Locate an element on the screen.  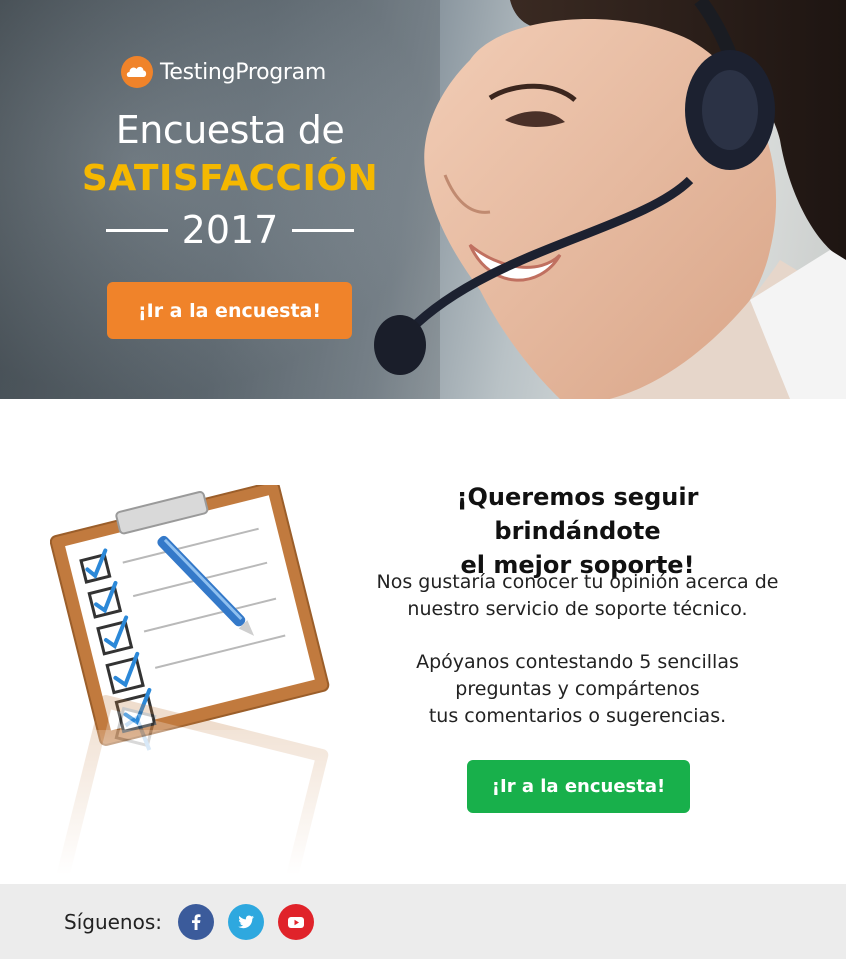
content-survey-button: ¡Ir a la encuesta! is located at coordinates (578, 786).